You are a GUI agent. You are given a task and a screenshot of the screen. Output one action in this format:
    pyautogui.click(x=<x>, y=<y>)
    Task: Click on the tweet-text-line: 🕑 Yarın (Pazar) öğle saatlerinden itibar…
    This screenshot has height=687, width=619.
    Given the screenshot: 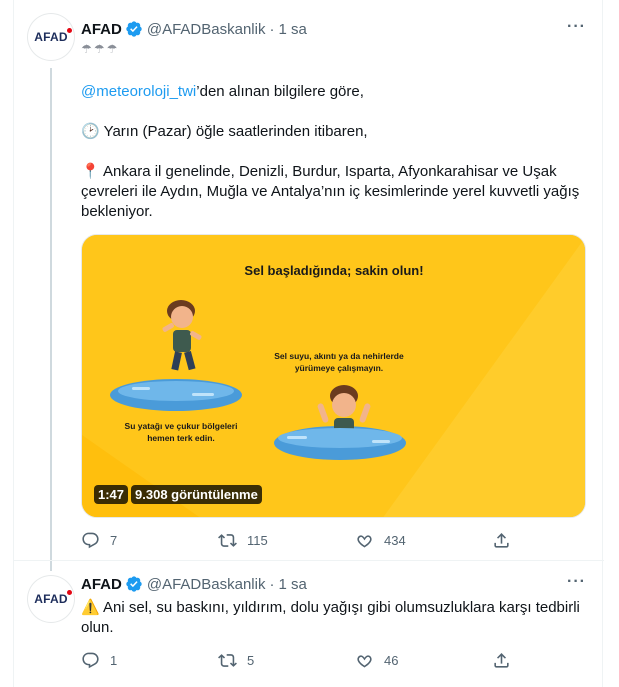 What is the action you would take?
    pyautogui.click(x=224, y=131)
    